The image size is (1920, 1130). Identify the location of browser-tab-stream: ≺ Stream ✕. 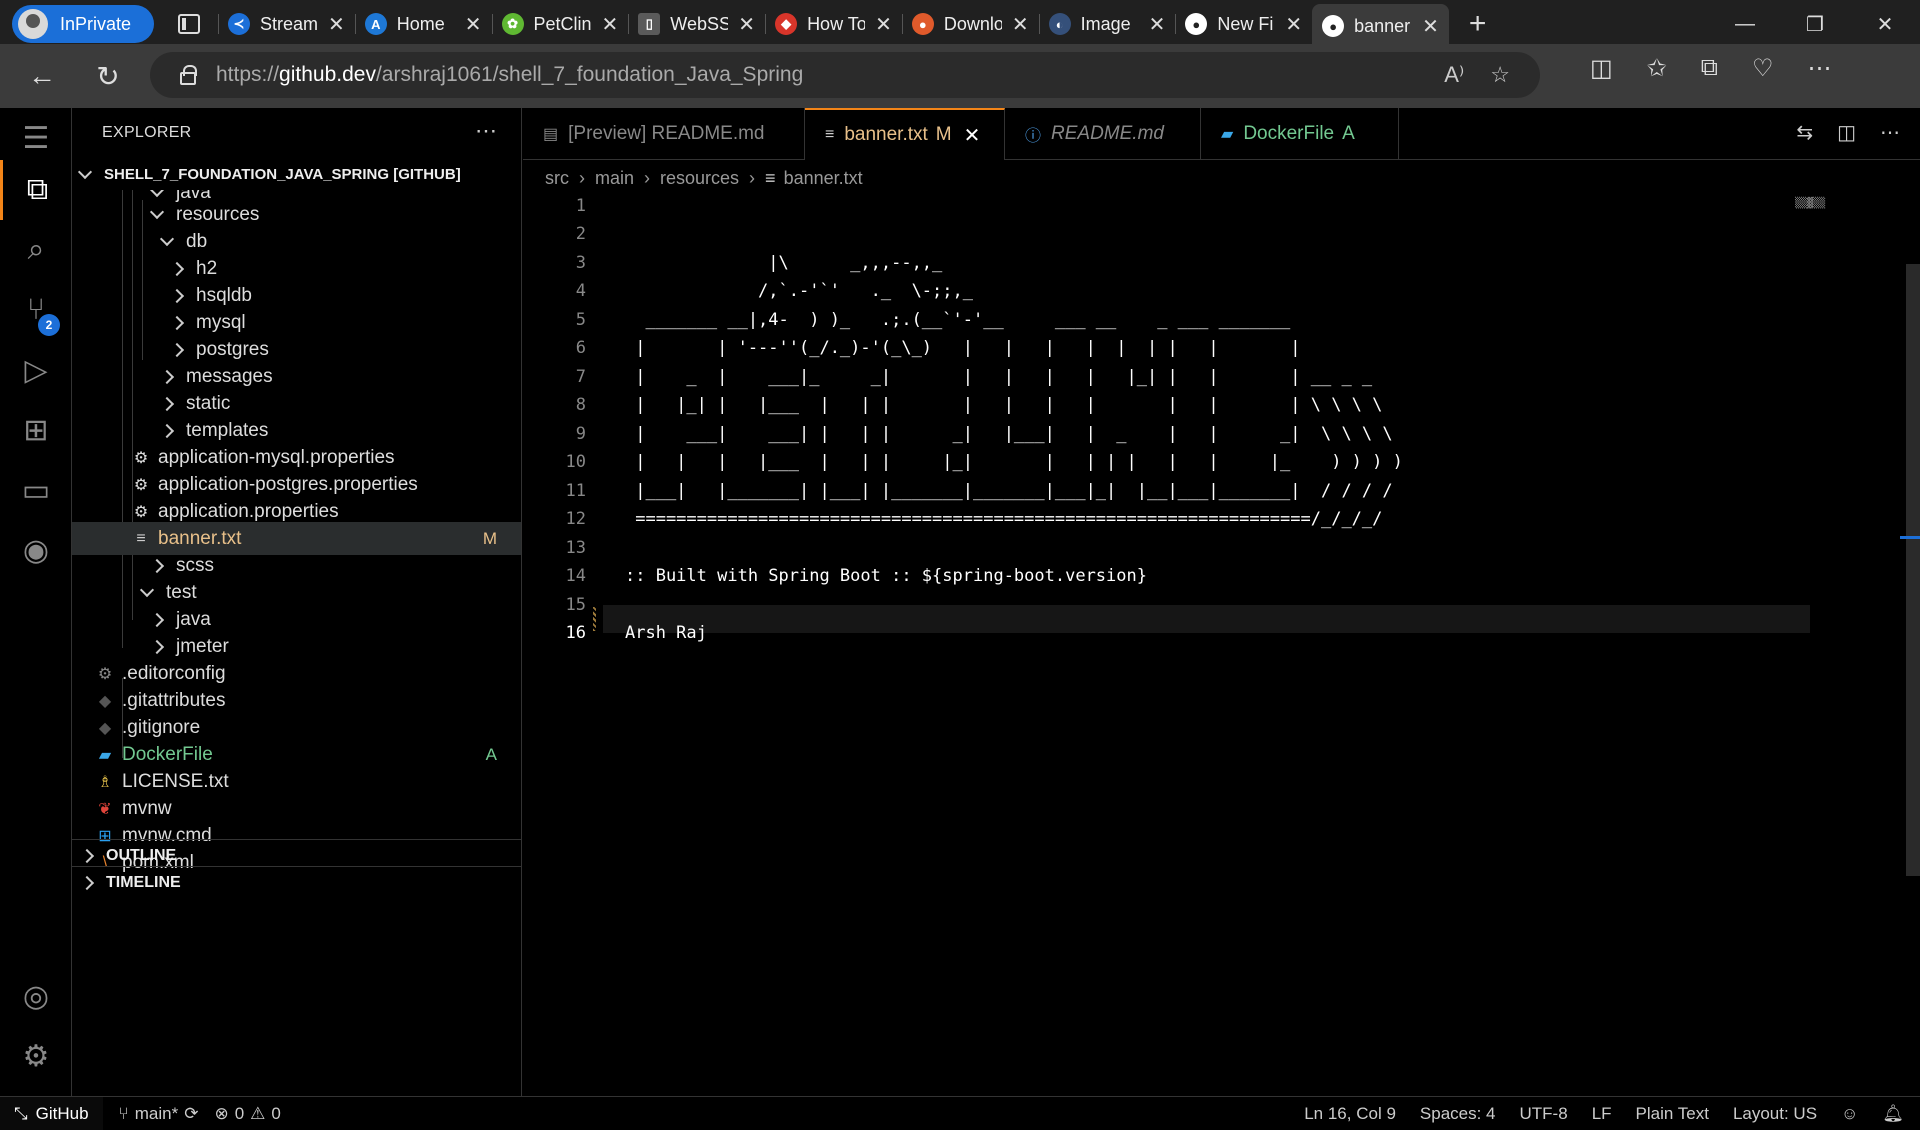
(286, 24).